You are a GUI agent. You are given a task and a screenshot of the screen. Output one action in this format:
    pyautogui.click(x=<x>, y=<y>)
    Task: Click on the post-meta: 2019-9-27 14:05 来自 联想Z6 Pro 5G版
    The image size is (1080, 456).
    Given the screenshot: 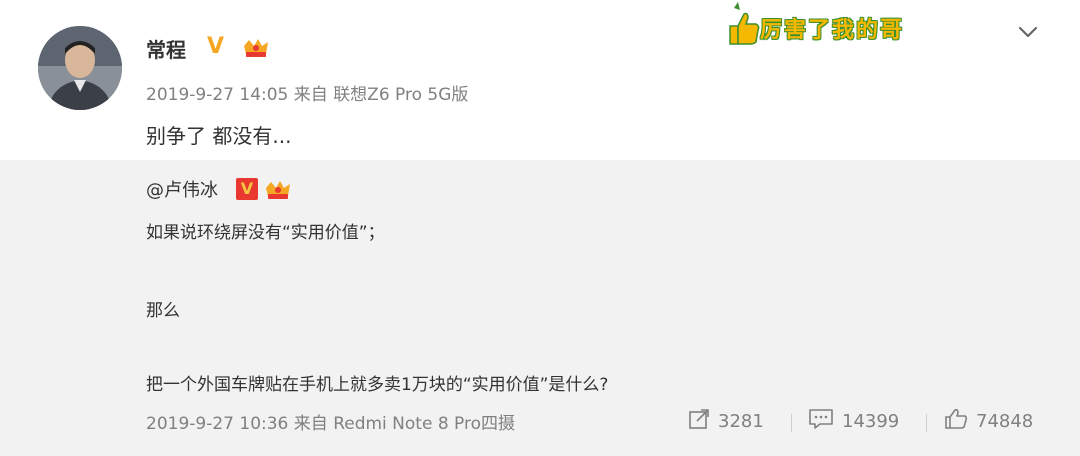 What is the action you would take?
    pyautogui.click(x=307, y=92)
    